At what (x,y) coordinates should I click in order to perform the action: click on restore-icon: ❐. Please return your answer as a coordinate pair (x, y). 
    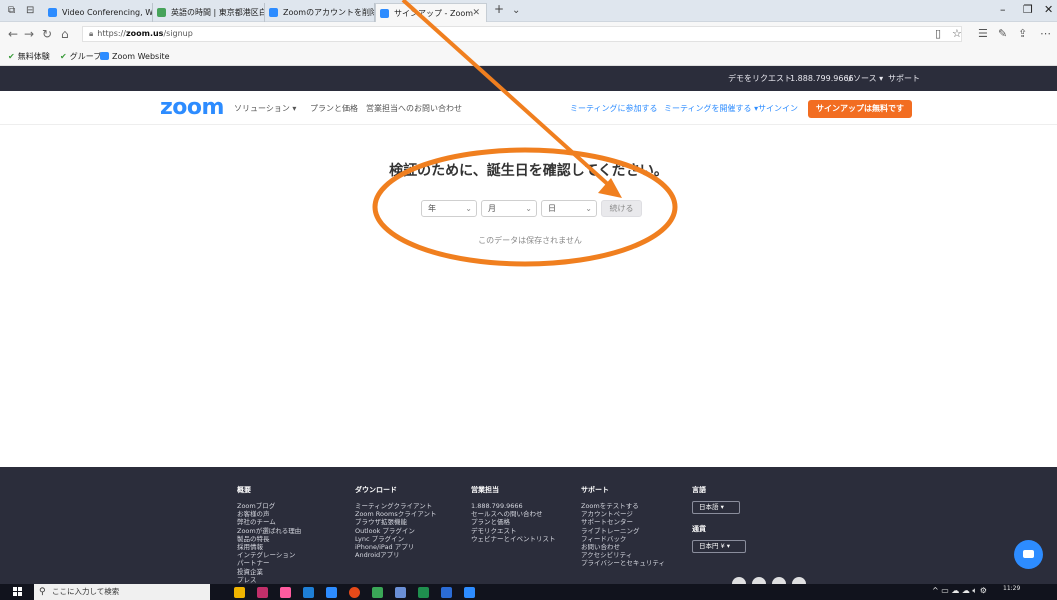
    Looking at the image, I should click on (1028, 9).